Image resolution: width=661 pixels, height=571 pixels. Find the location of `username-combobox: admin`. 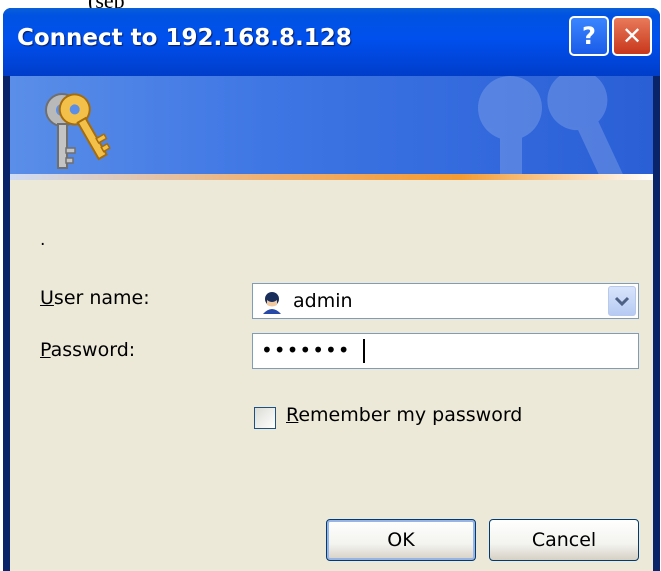

username-combobox: admin is located at coordinates (445, 301).